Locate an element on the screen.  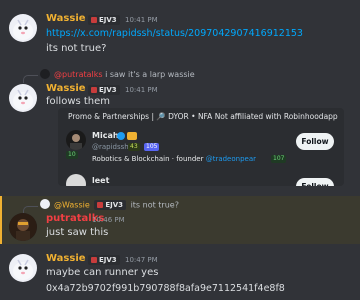
gold-badge is located at coordinates (132, 136).